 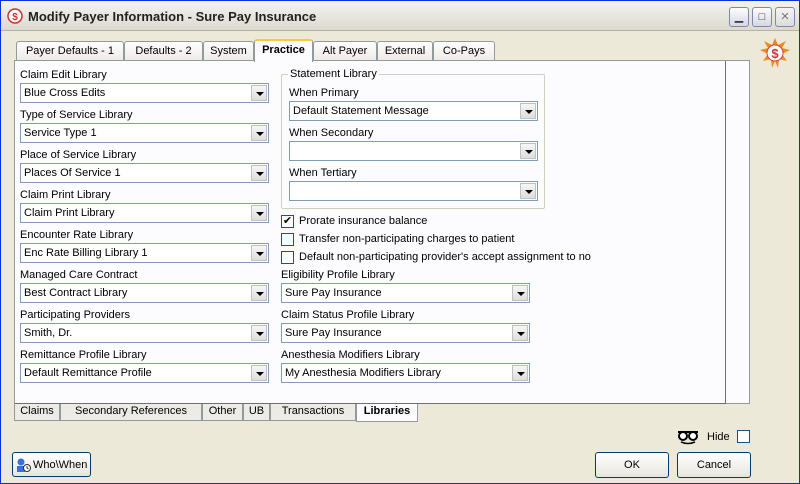 What do you see at coordinates (131, 412) in the screenshot?
I see `tab-secondary-references: Secondary References` at bounding box center [131, 412].